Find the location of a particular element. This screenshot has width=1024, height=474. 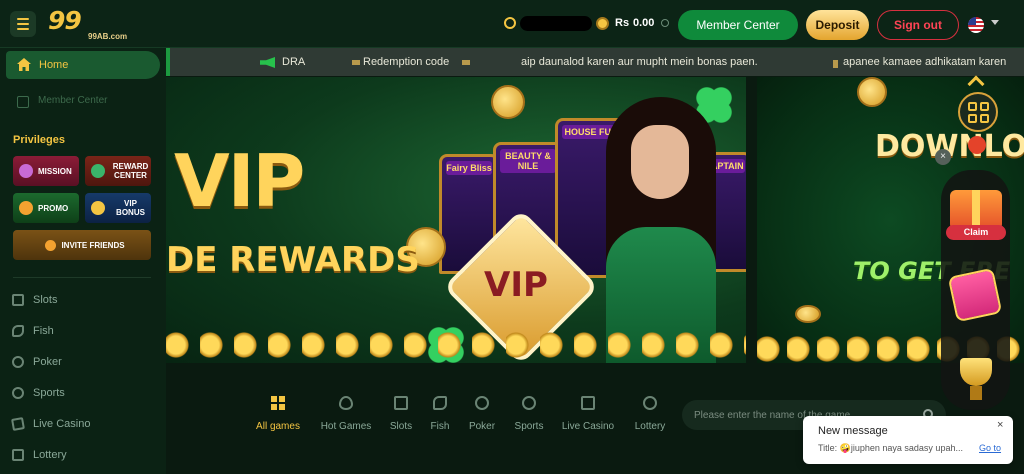

apps-grid-icon is located at coordinates (978, 112).